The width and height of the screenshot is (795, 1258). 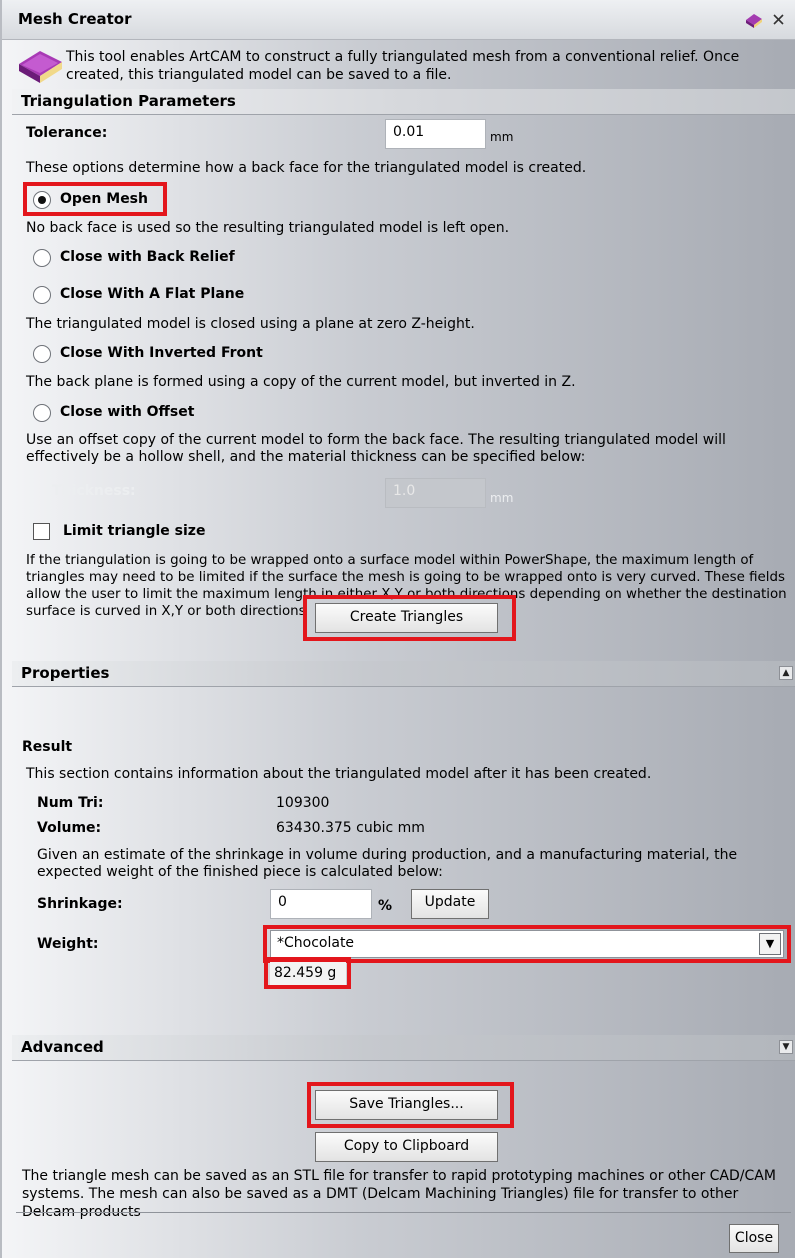 I want to click on tolerance-label: Tolerance:, so click(x=67, y=133).